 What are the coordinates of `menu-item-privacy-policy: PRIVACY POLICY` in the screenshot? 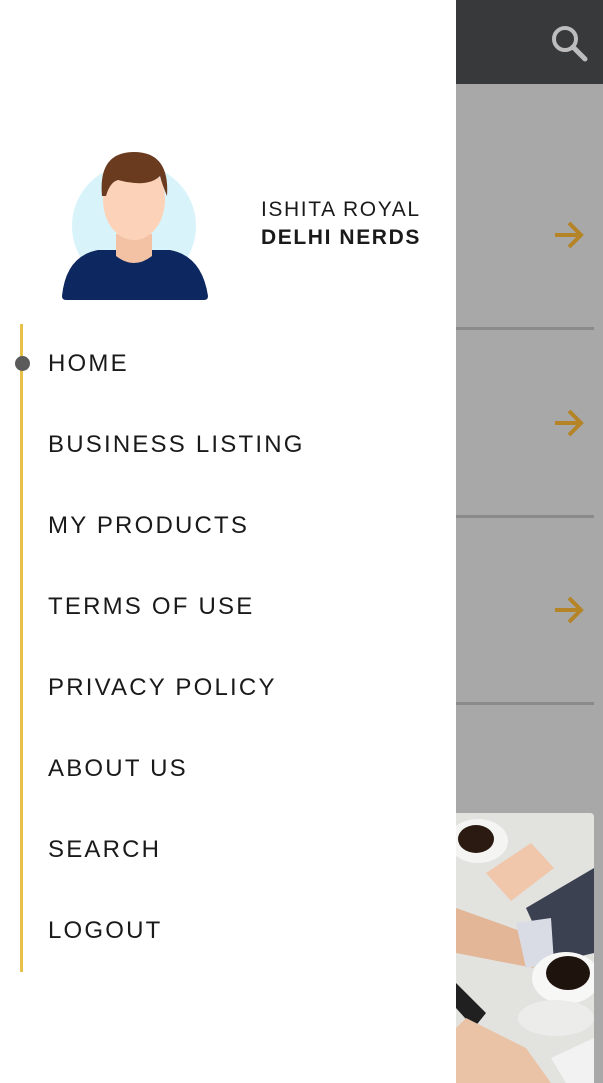 It's located at (162, 688).